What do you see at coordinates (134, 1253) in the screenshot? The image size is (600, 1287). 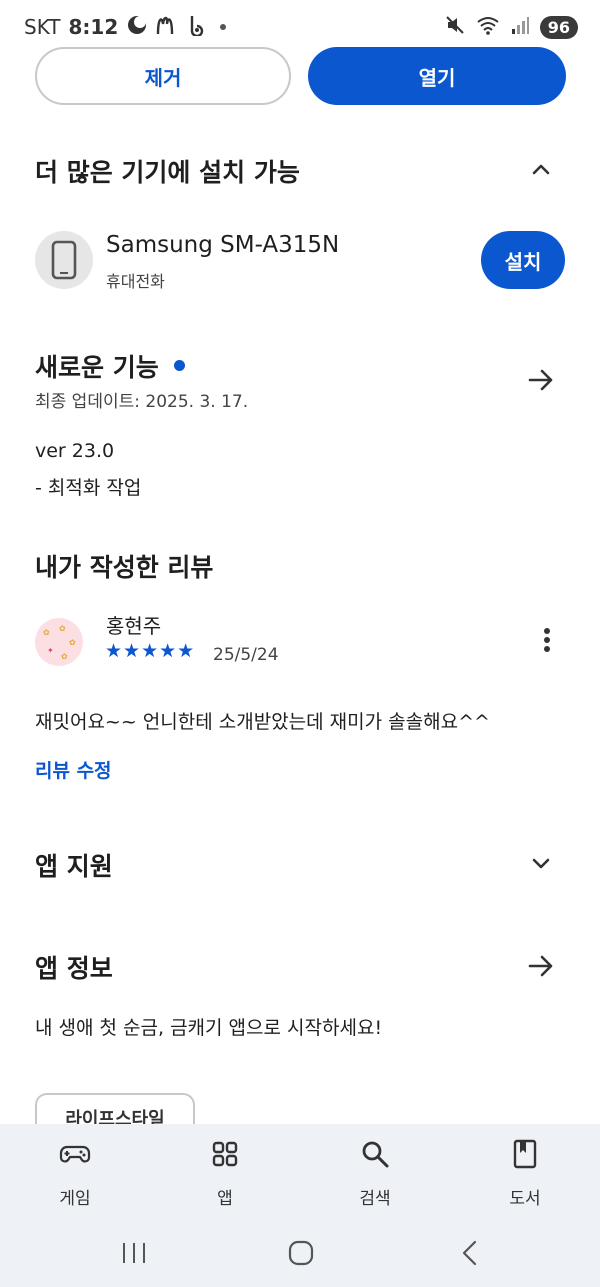 I see `recent-apps-icon` at bounding box center [134, 1253].